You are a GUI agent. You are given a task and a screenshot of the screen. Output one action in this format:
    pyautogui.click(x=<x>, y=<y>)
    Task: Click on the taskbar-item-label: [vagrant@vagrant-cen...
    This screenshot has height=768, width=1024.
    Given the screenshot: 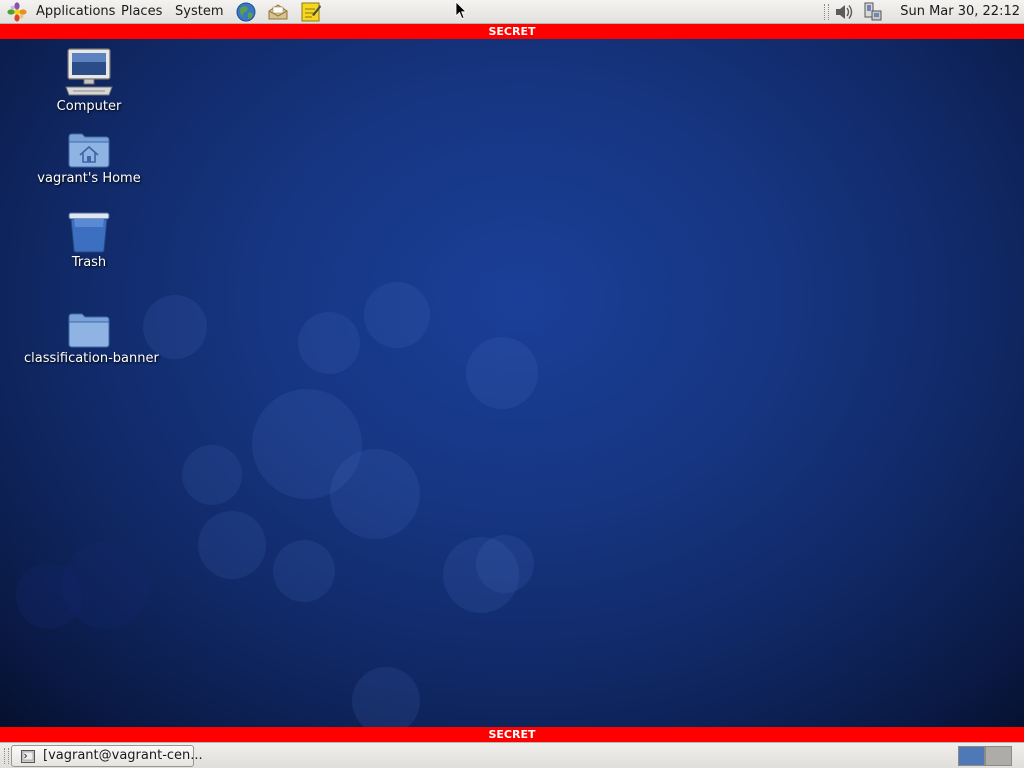 What is the action you would take?
    pyautogui.click(x=123, y=755)
    